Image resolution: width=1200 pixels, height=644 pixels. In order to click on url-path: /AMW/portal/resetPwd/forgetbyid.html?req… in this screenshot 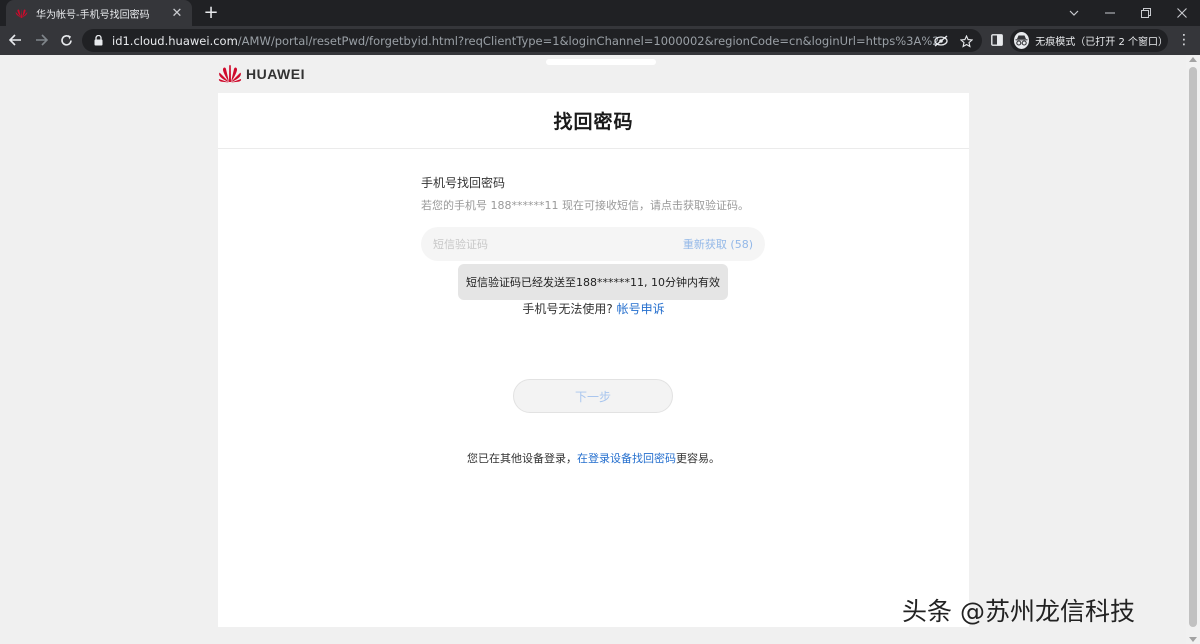, I will do `click(587, 40)`.